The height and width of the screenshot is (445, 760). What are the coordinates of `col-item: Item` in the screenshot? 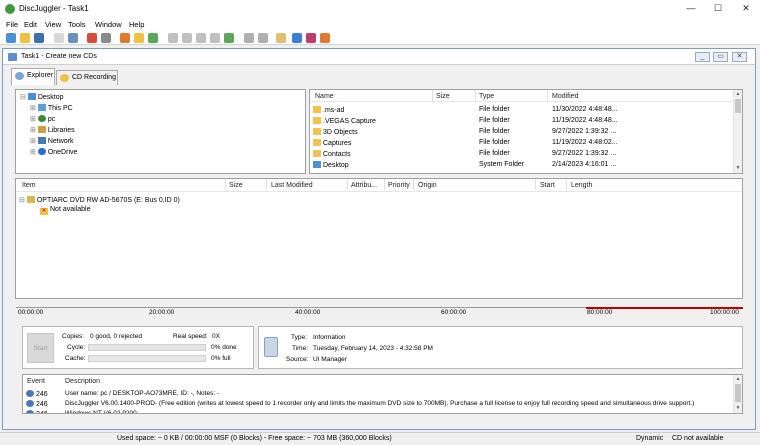 It's located at (29, 185).